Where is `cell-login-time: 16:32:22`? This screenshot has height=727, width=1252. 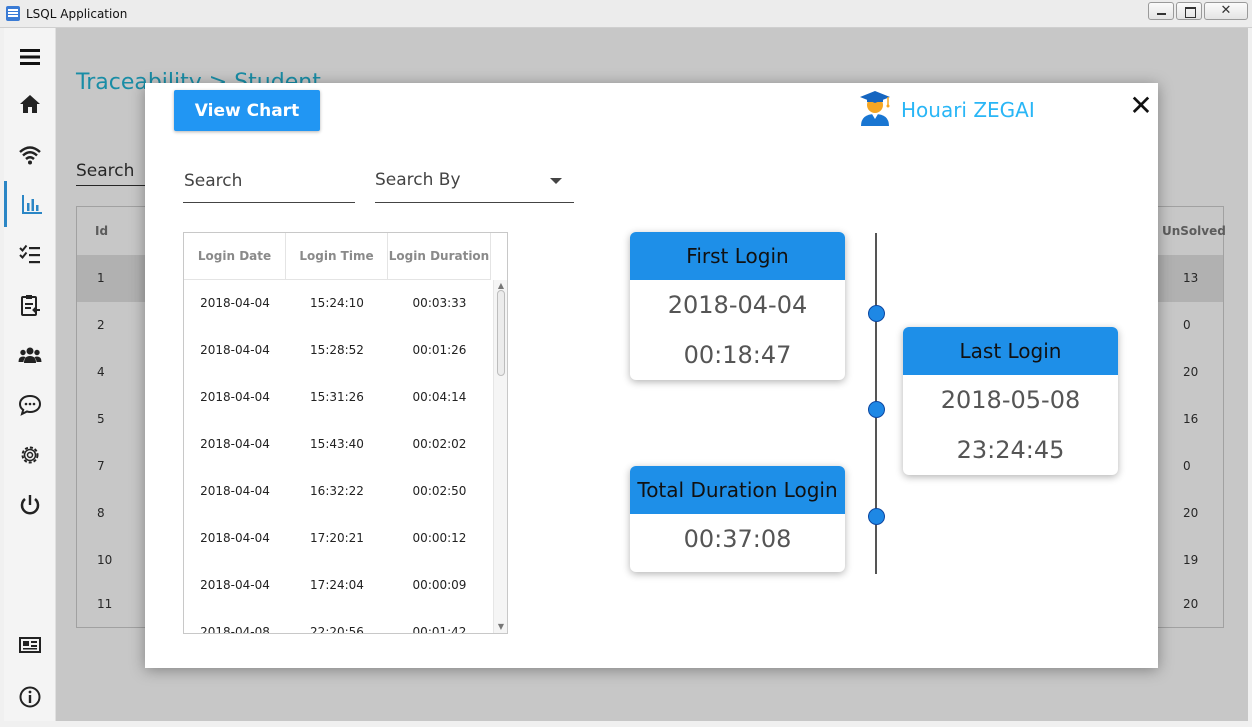
cell-login-time: 16:32:22 is located at coordinates (337, 491).